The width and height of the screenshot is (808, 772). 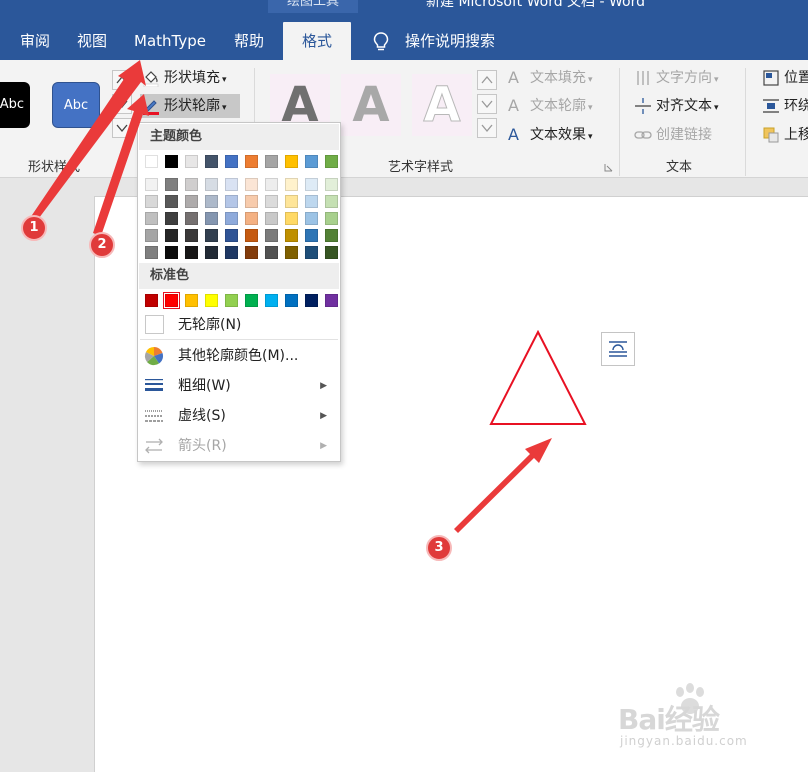 What do you see at coordinates (34, 228) in the screenshot?
I see `annotation-badge-1: 1` at bounding box center [34, 228].